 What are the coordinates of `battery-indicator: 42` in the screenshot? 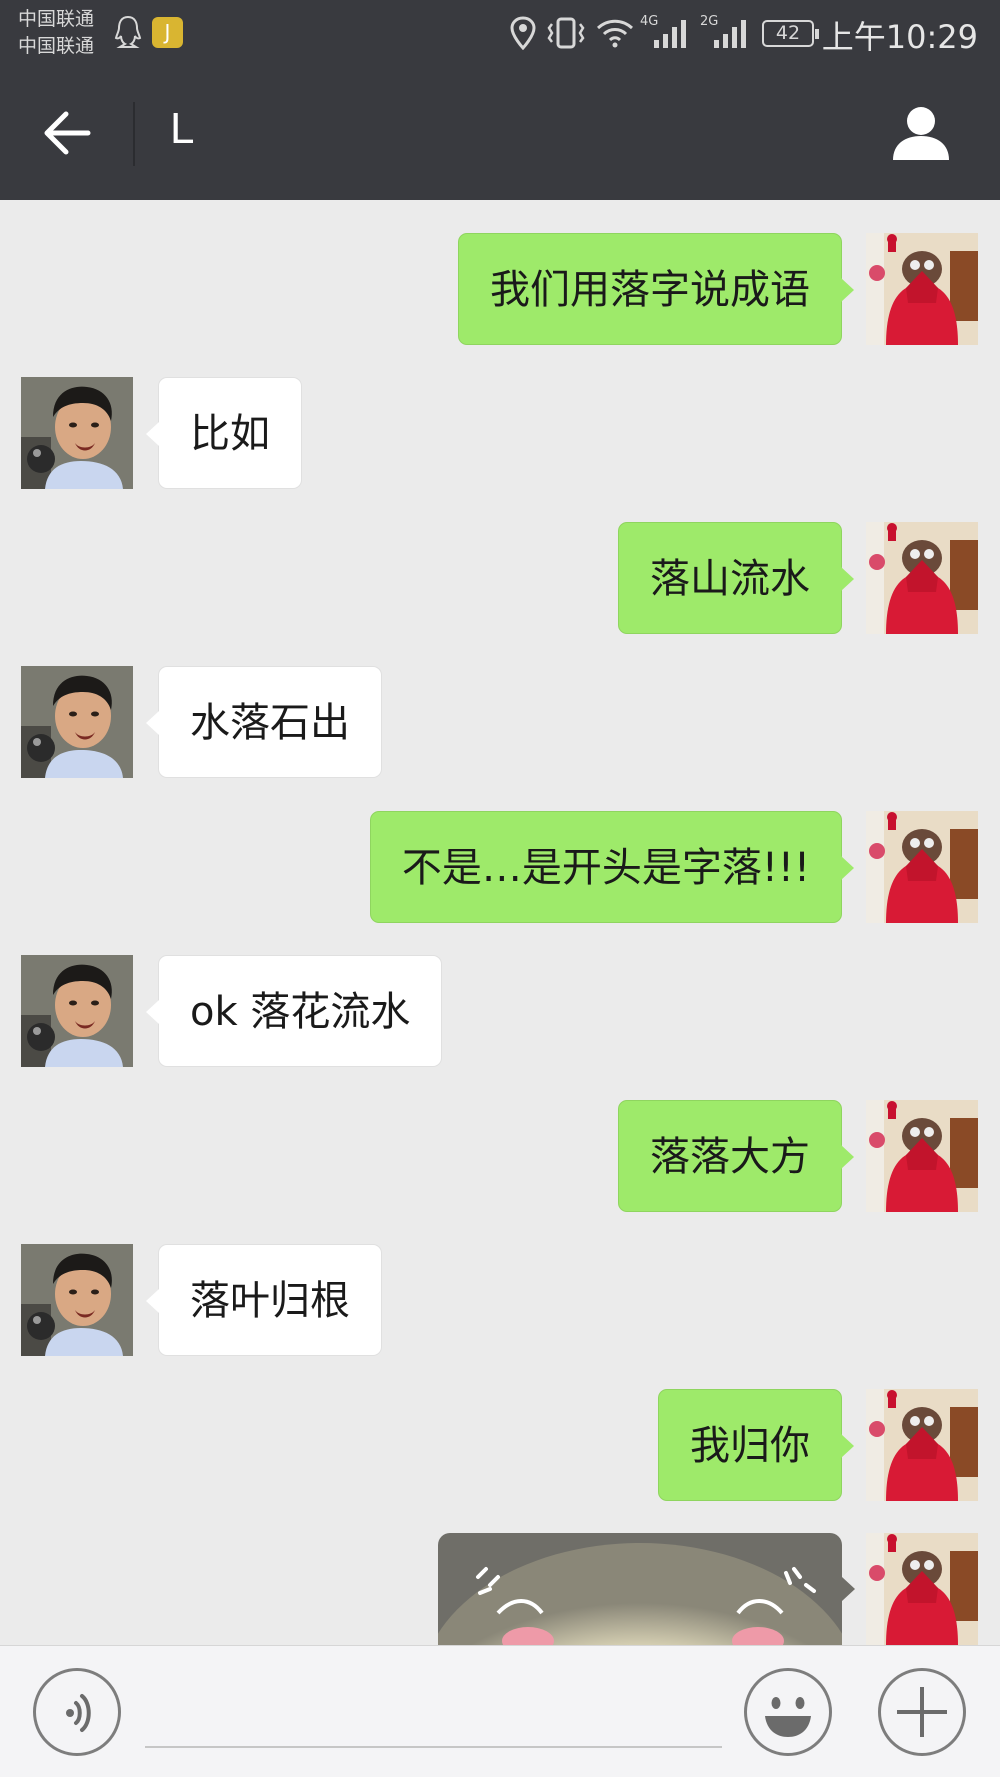 It's located at (790, 33).